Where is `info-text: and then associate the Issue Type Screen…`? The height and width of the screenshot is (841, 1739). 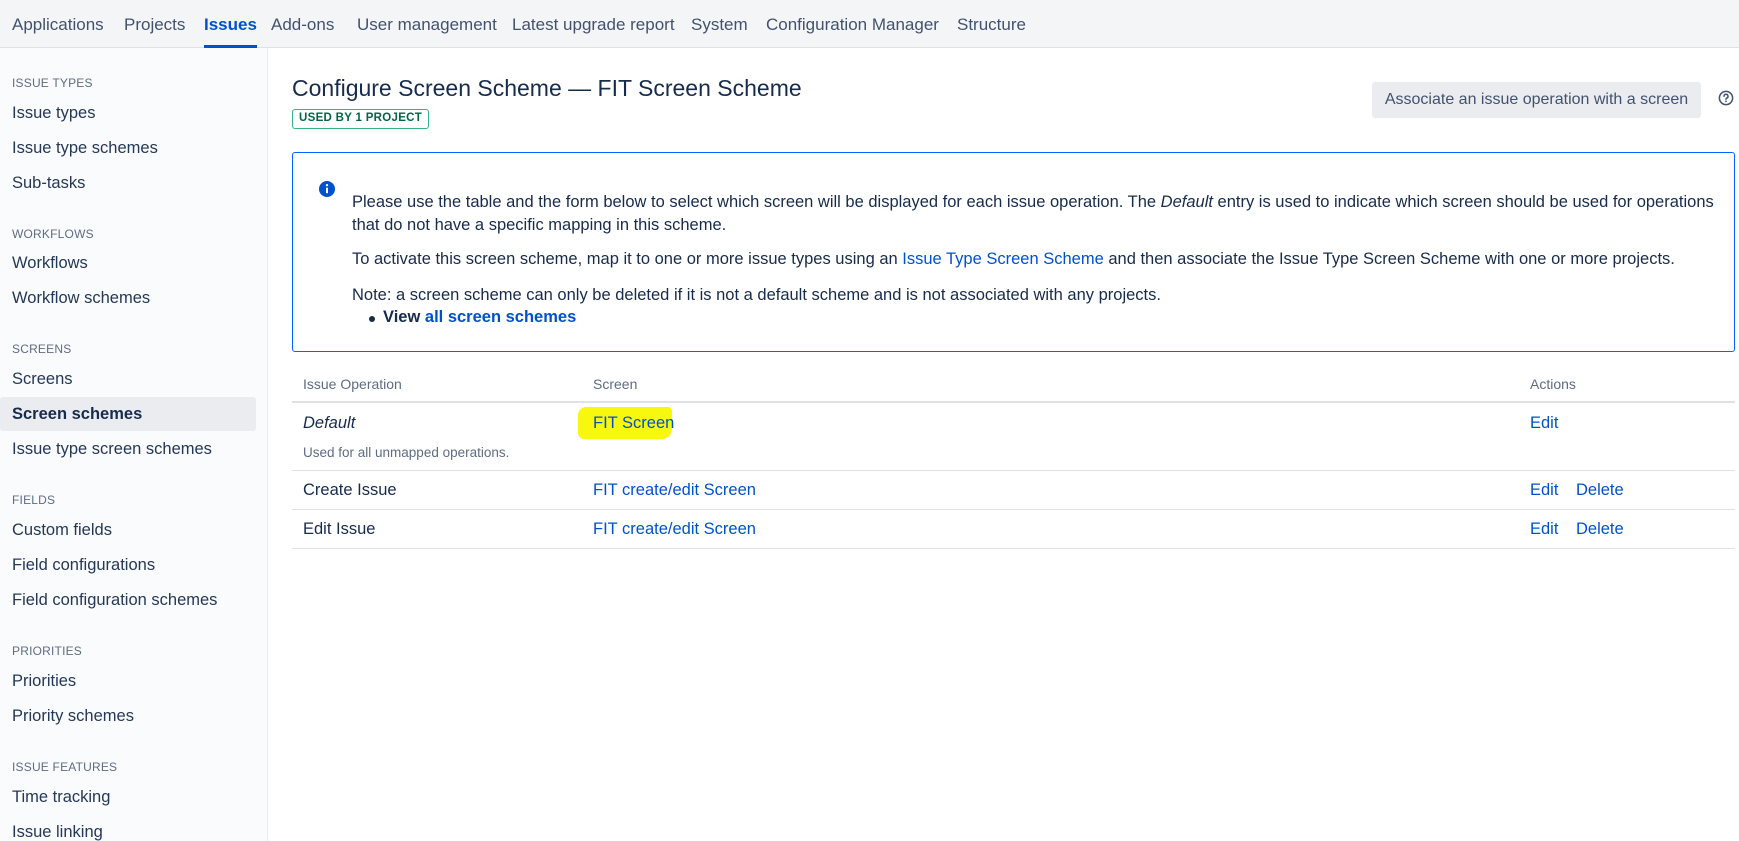
info-text: and then associate the Issue Type Screen… is located at coordinates (1389, 259).